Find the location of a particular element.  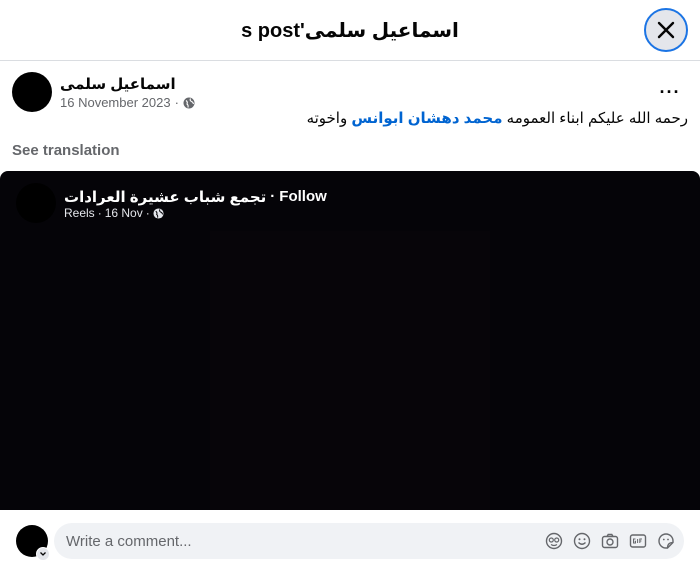

reel-meta: Reels · 16 Nov · is located at coordinates (114, 213).